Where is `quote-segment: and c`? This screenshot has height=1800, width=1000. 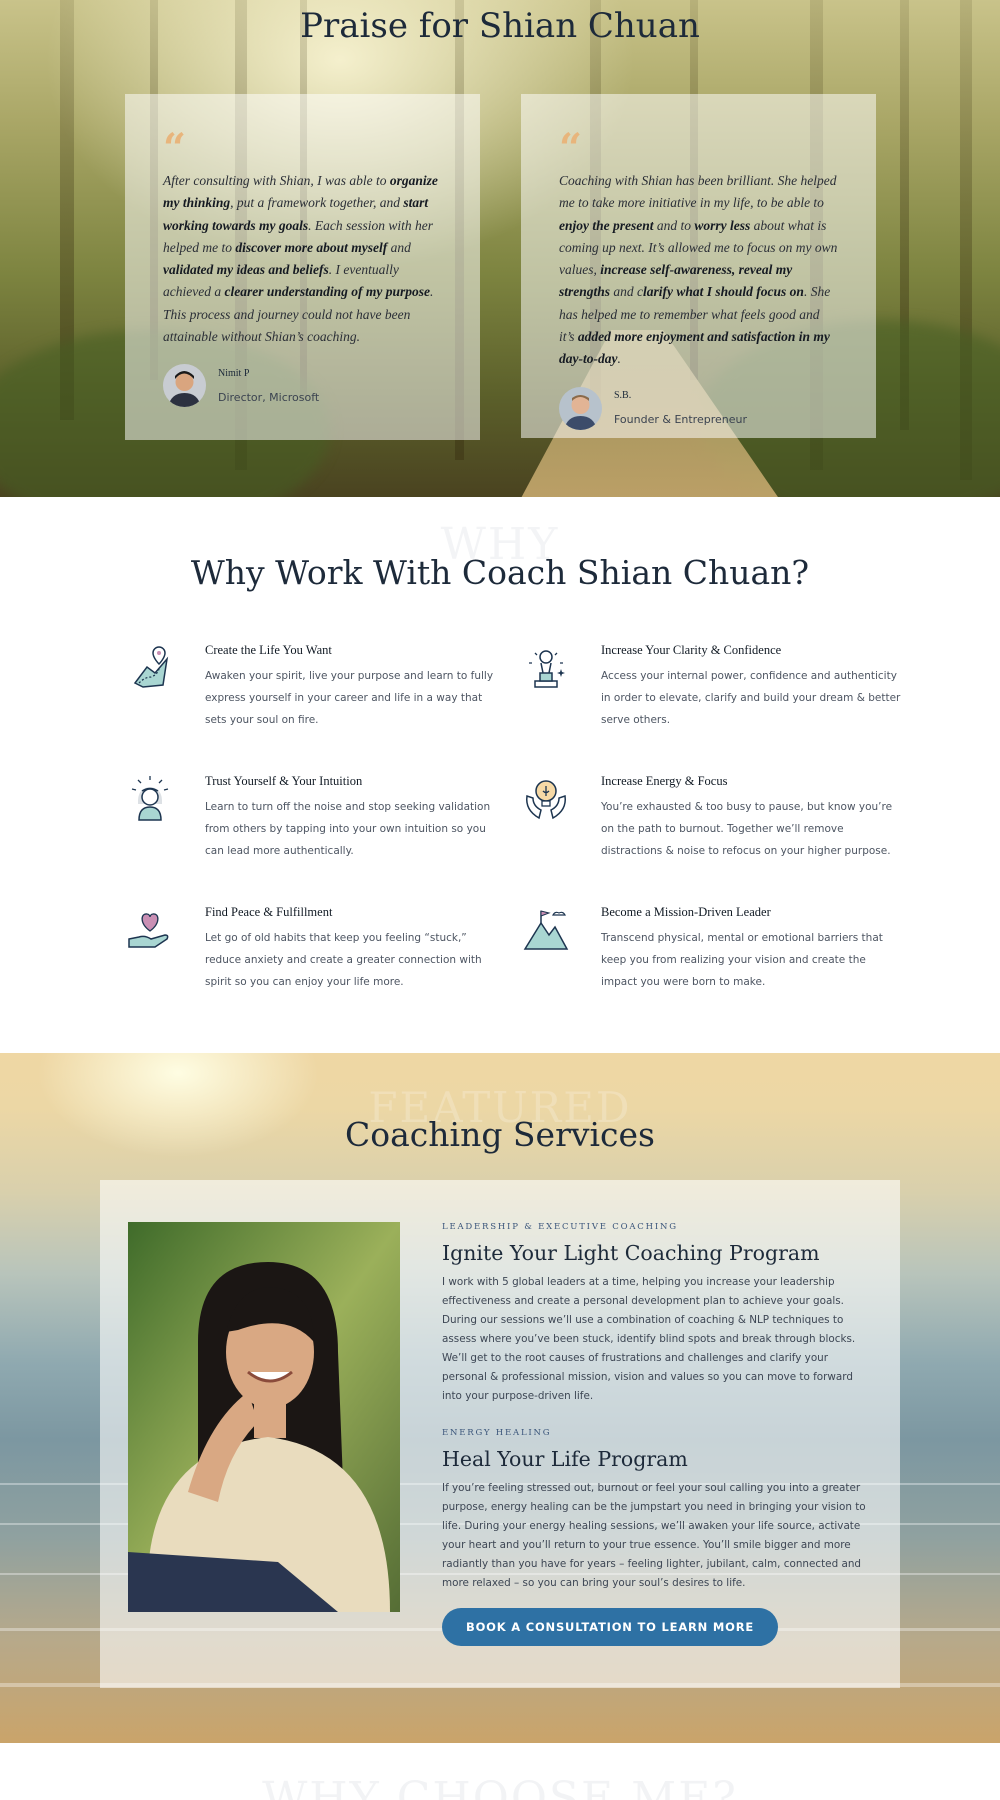 quote-segment: and c is located at coordinates (627, 292).